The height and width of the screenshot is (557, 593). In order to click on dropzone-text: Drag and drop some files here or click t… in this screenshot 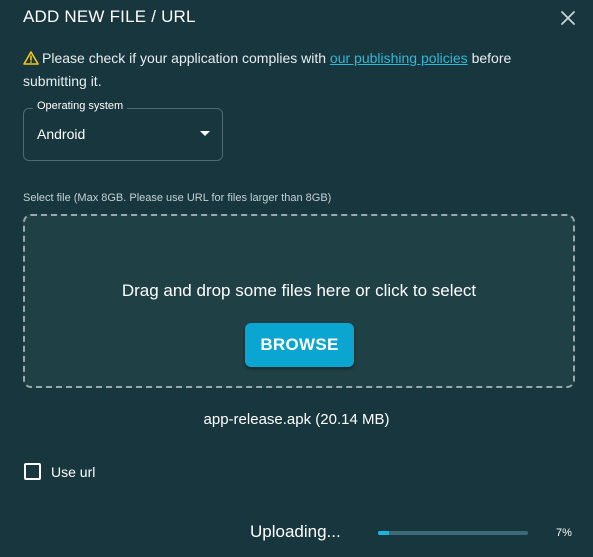, I will do `click(299, 290)`.